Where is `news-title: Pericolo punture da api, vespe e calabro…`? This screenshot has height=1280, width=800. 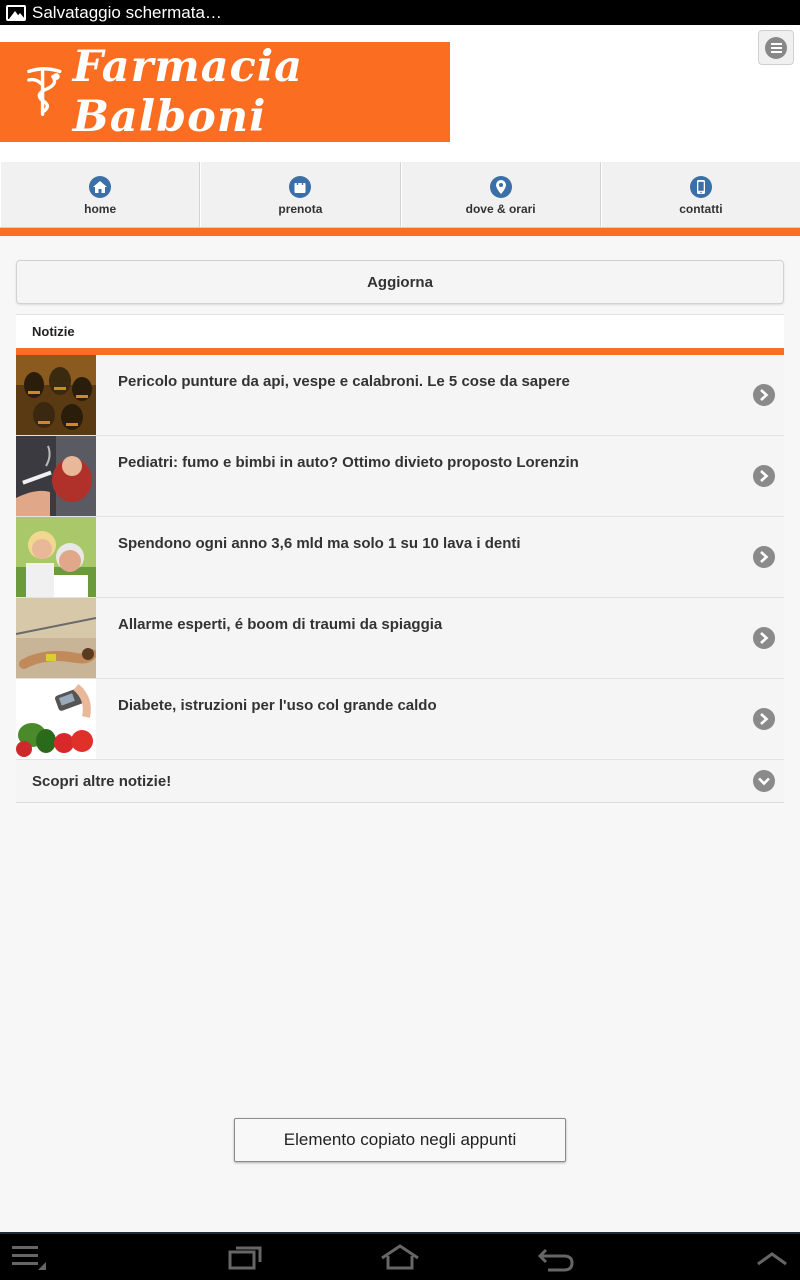 news-title: Pericolo punture da api, vespe e calabro… is located at coordinates (344, 381).